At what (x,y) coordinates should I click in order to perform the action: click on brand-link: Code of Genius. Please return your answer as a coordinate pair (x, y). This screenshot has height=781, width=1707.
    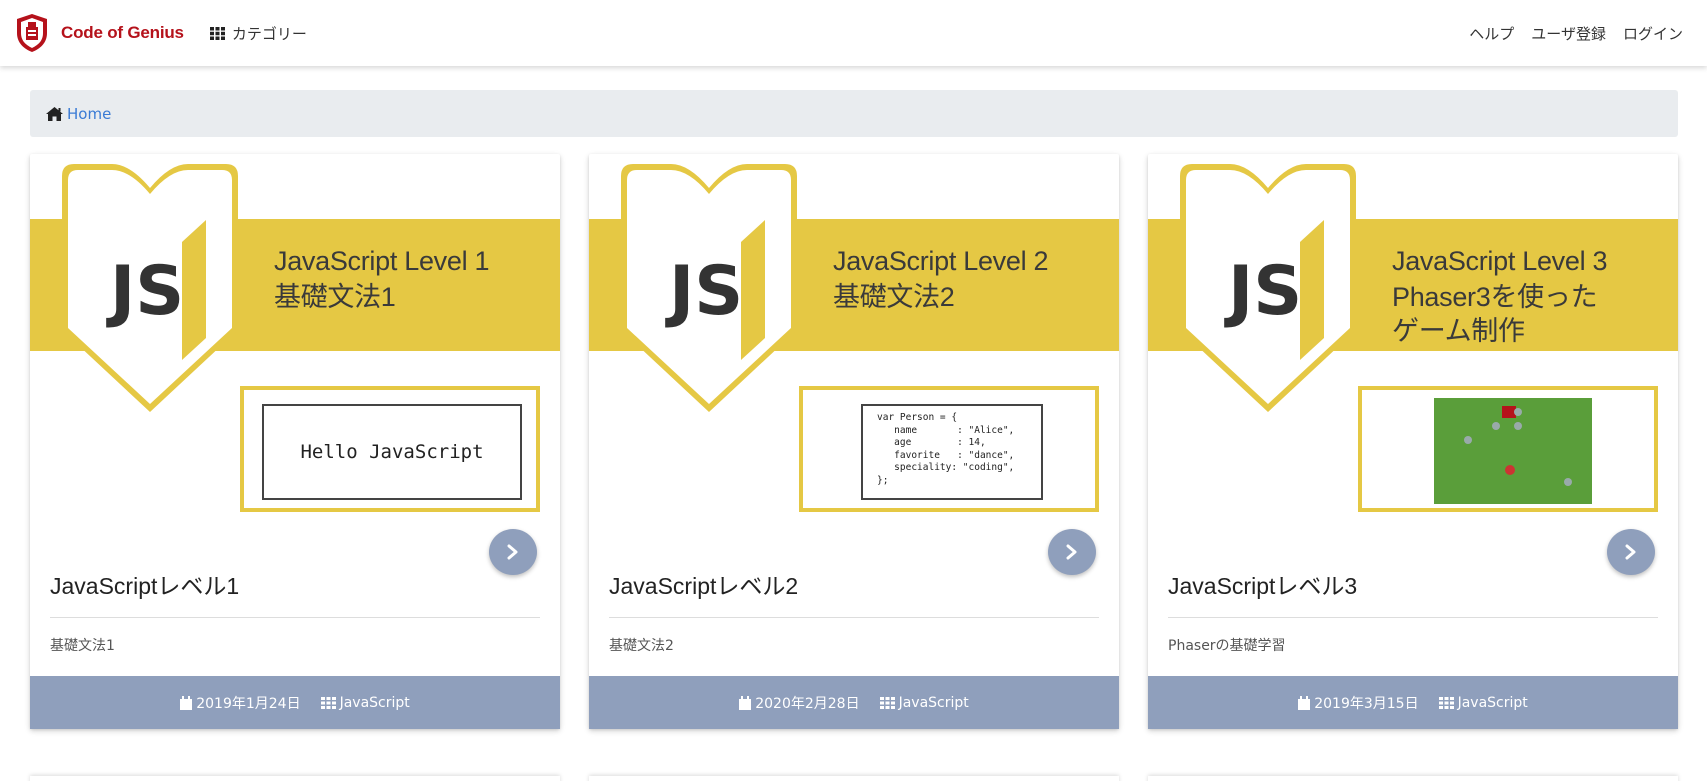
    Looking at the image, I should click on (99, 33).